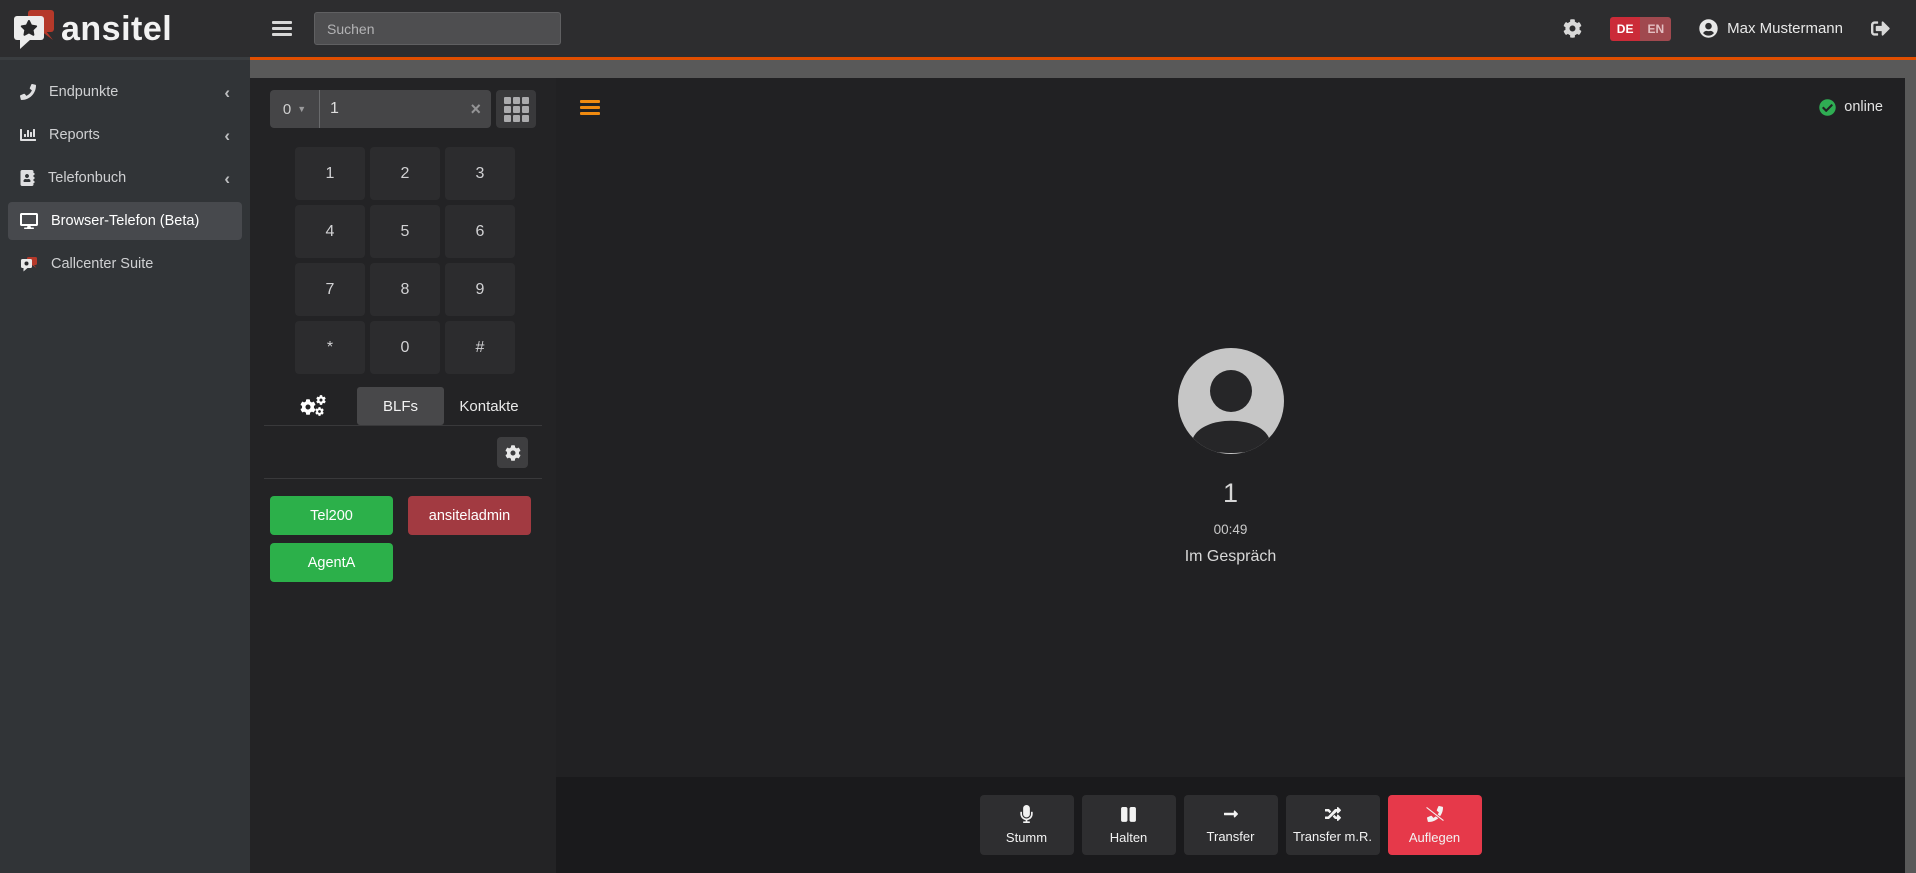  What do you see at coordinates (395, 109) in the screenshot?
I see `number-input` at bounding box center [395, 109].